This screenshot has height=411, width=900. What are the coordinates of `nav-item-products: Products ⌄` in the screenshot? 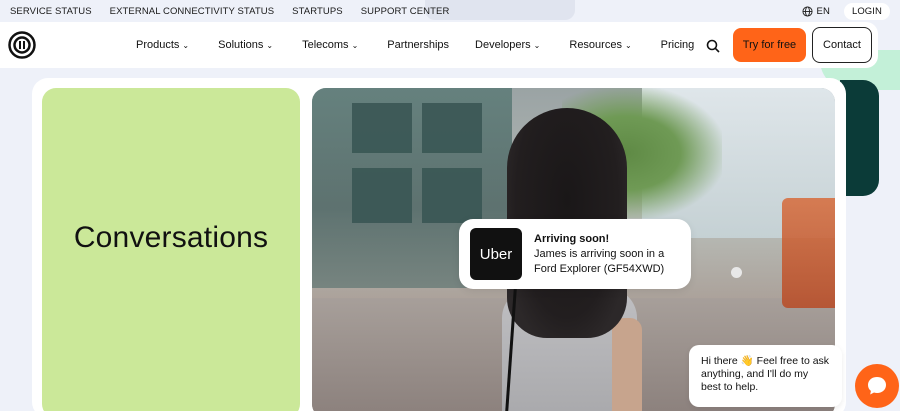 It's located at (162, 45).